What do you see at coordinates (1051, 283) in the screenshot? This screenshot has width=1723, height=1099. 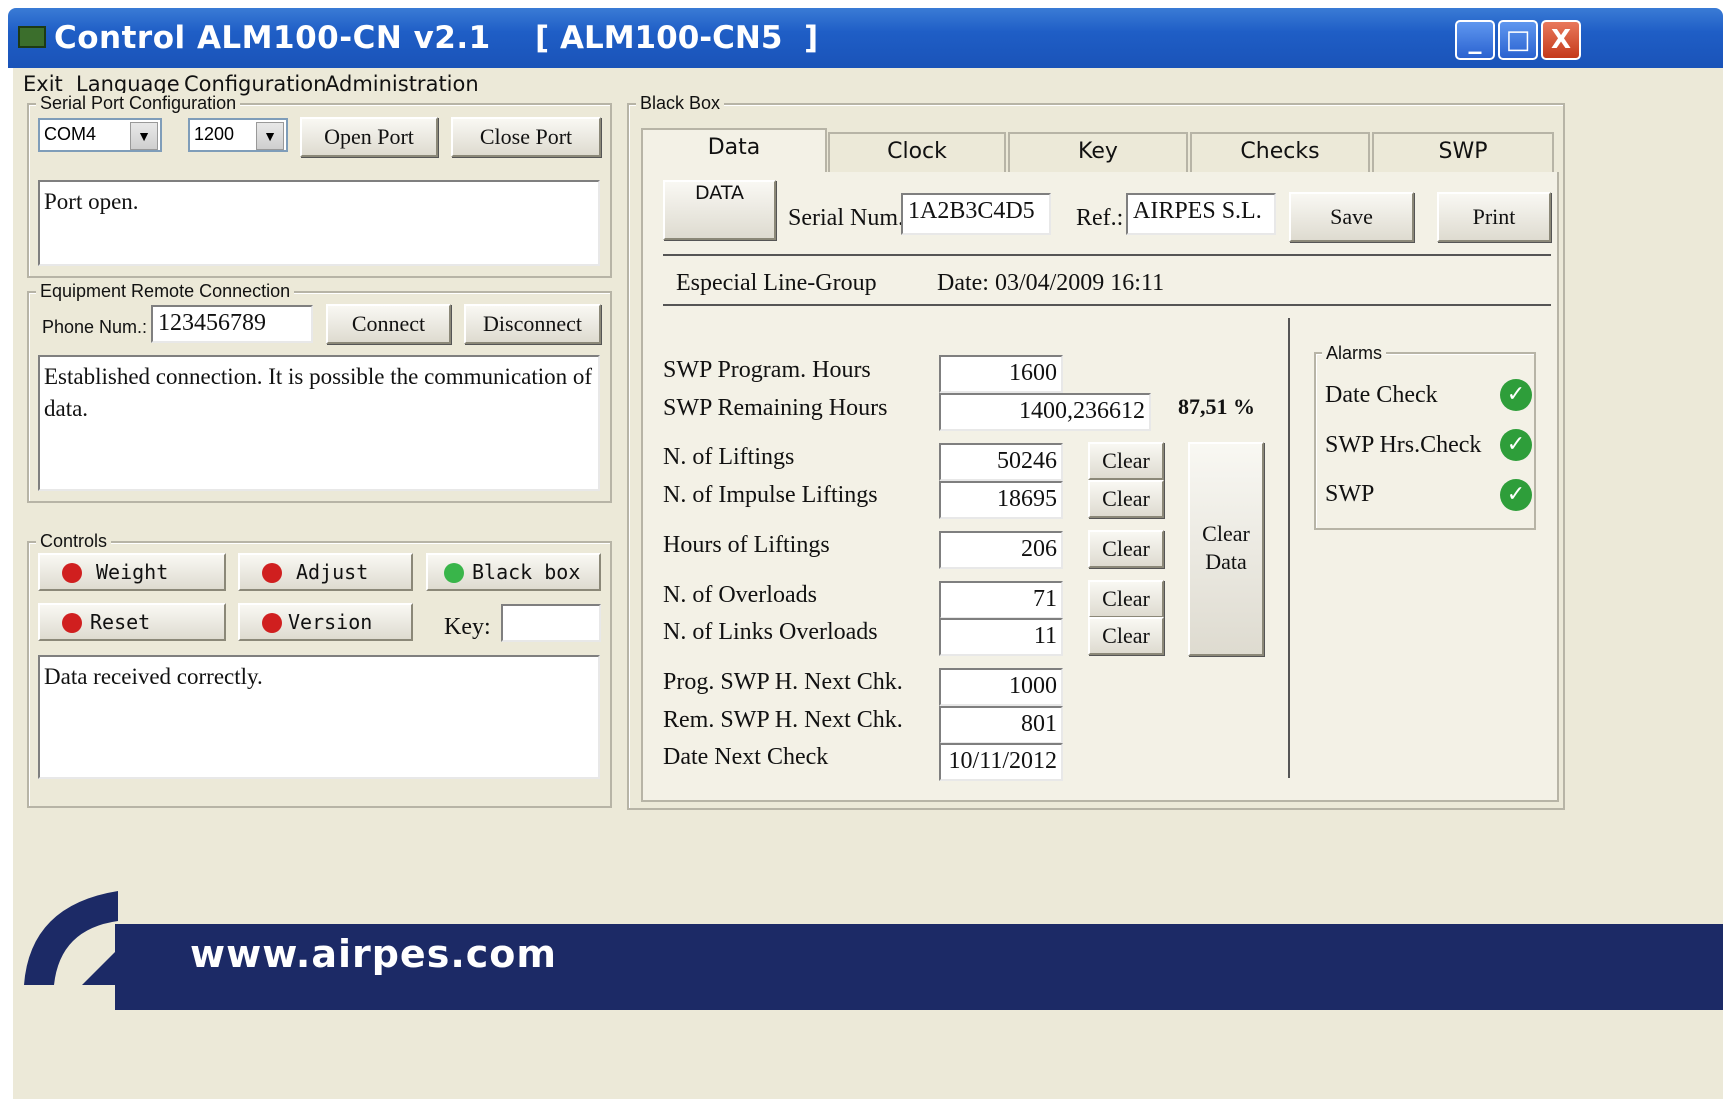 I see `date-label: Date: 03/04/2009 16:11` at bounding box center [1051, 283].